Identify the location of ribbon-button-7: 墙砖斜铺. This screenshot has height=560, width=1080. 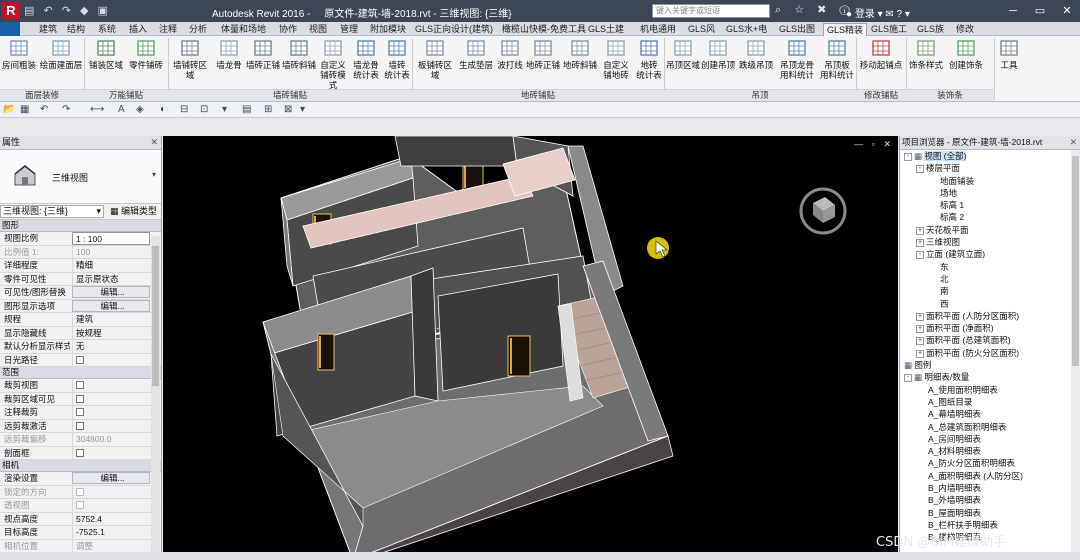
(299, 63).